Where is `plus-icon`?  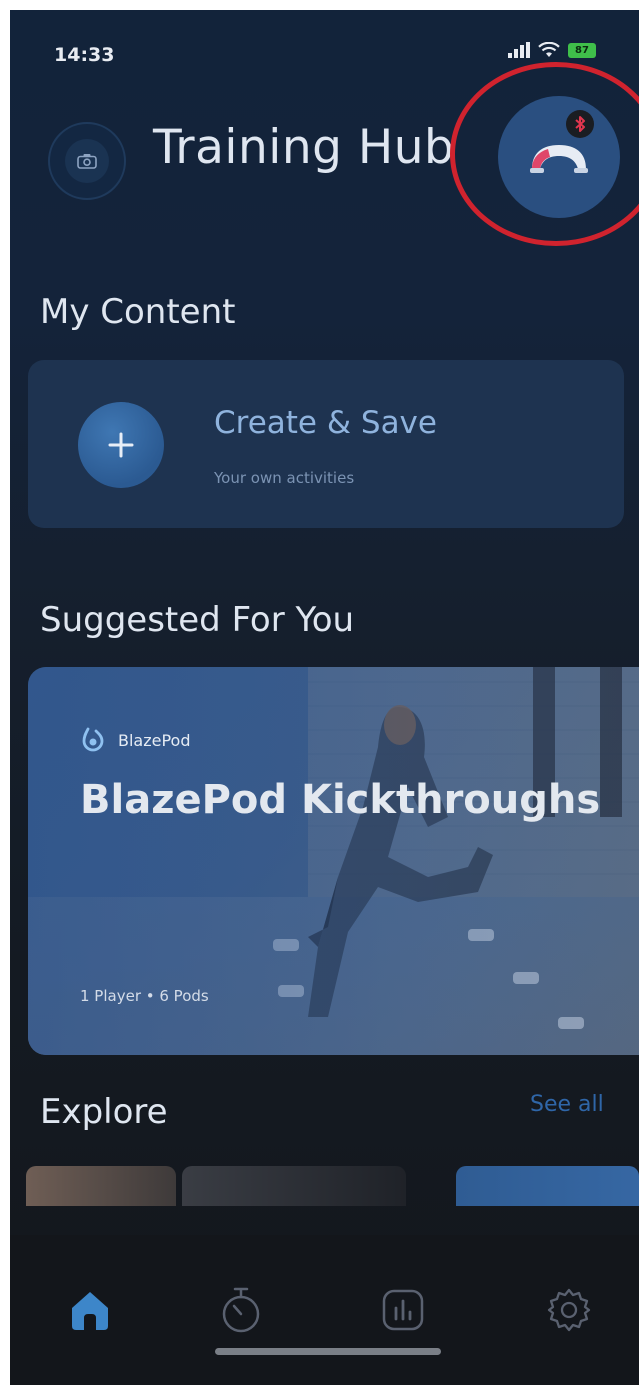
plus-icon is located at coordinates (121, 445).